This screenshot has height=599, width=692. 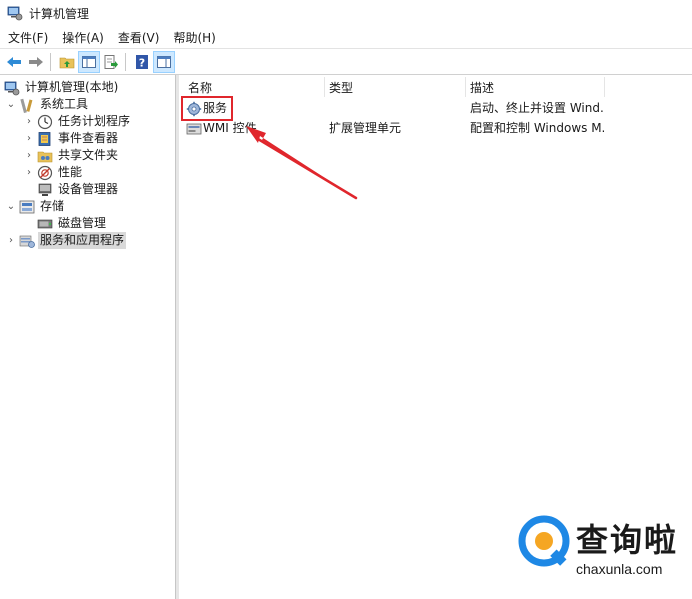 I want to click on tree-label-device-manager: 设备管理器, so click(x=88, y=189).